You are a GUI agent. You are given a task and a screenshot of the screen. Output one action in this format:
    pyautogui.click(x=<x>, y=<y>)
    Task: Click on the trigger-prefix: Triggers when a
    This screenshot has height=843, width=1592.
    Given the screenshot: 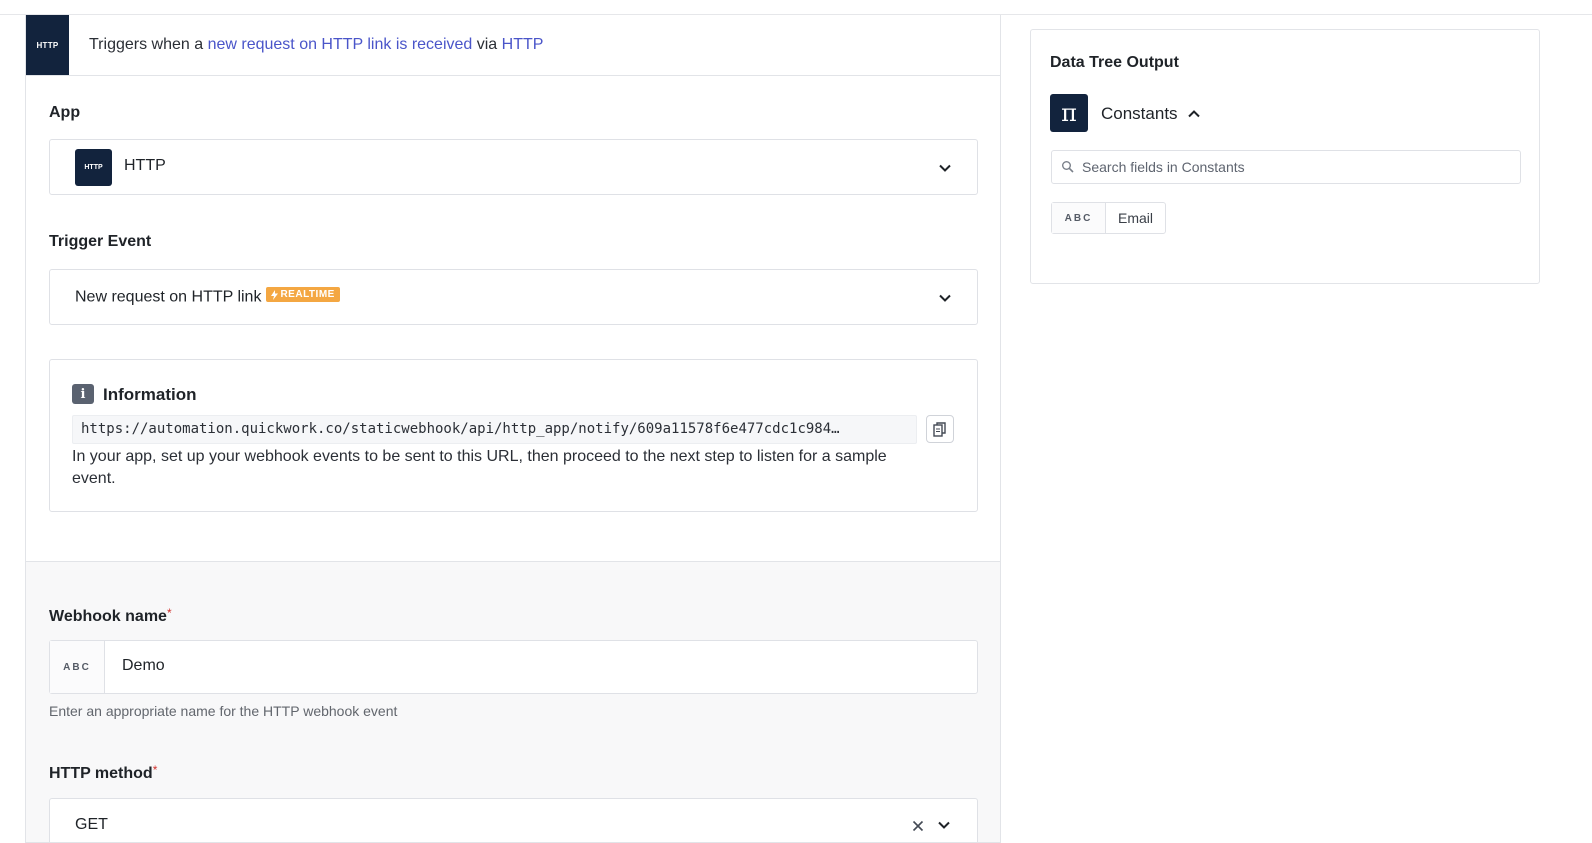 What is the action you would take?
    pyautogui.click(x=148, y=44)
    